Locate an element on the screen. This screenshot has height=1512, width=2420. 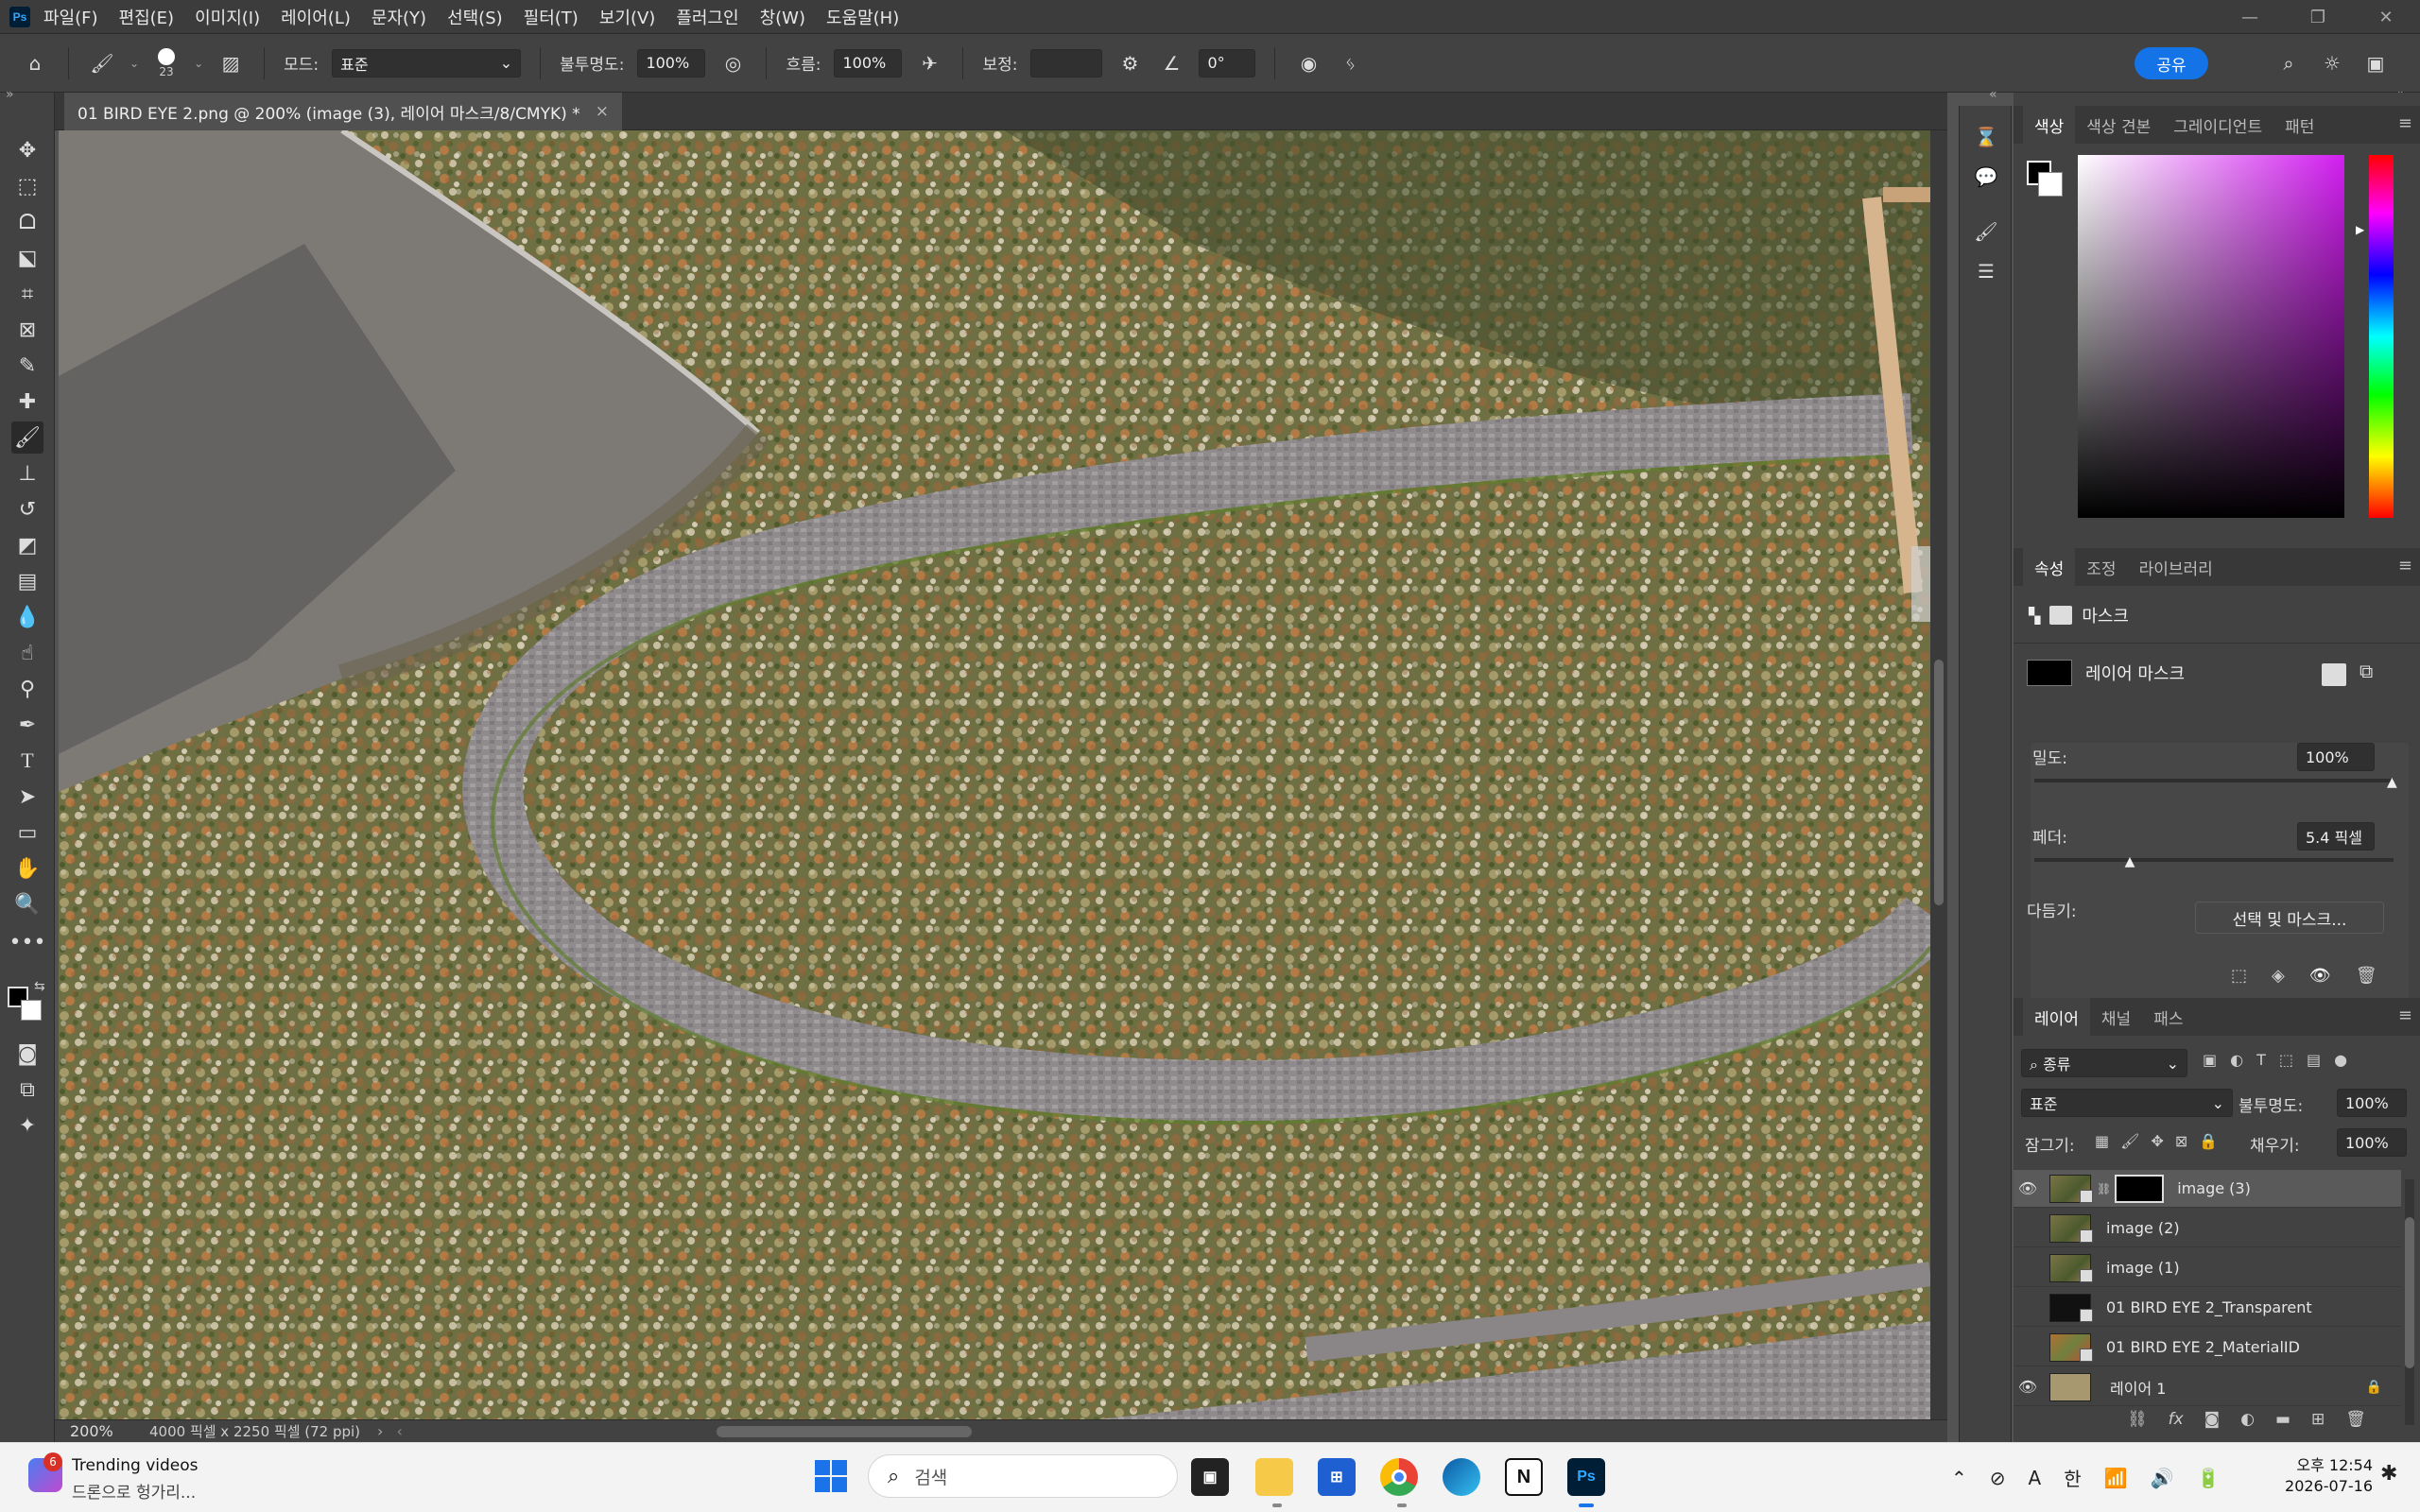
rectangle-tool-icon: ▭ is located at coordinates (27, 832).